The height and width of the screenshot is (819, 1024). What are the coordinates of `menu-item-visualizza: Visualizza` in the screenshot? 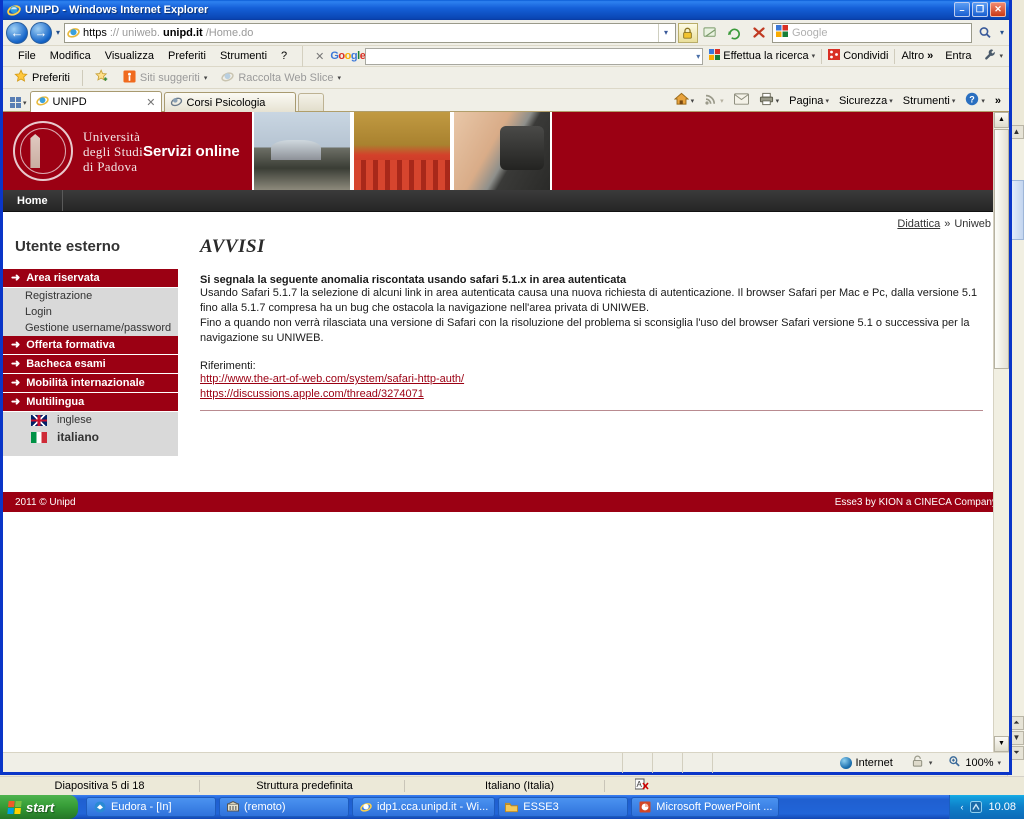 It's located at (129, 56).